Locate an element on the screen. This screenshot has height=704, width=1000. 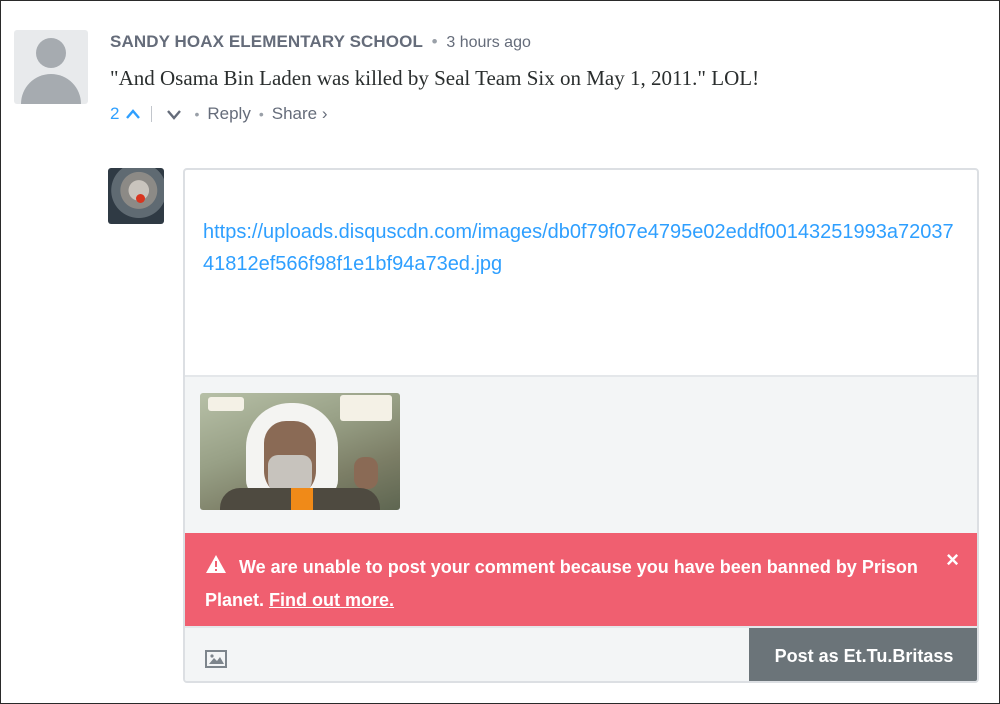
chevron-up-icon is located at coordinates (133, 114).